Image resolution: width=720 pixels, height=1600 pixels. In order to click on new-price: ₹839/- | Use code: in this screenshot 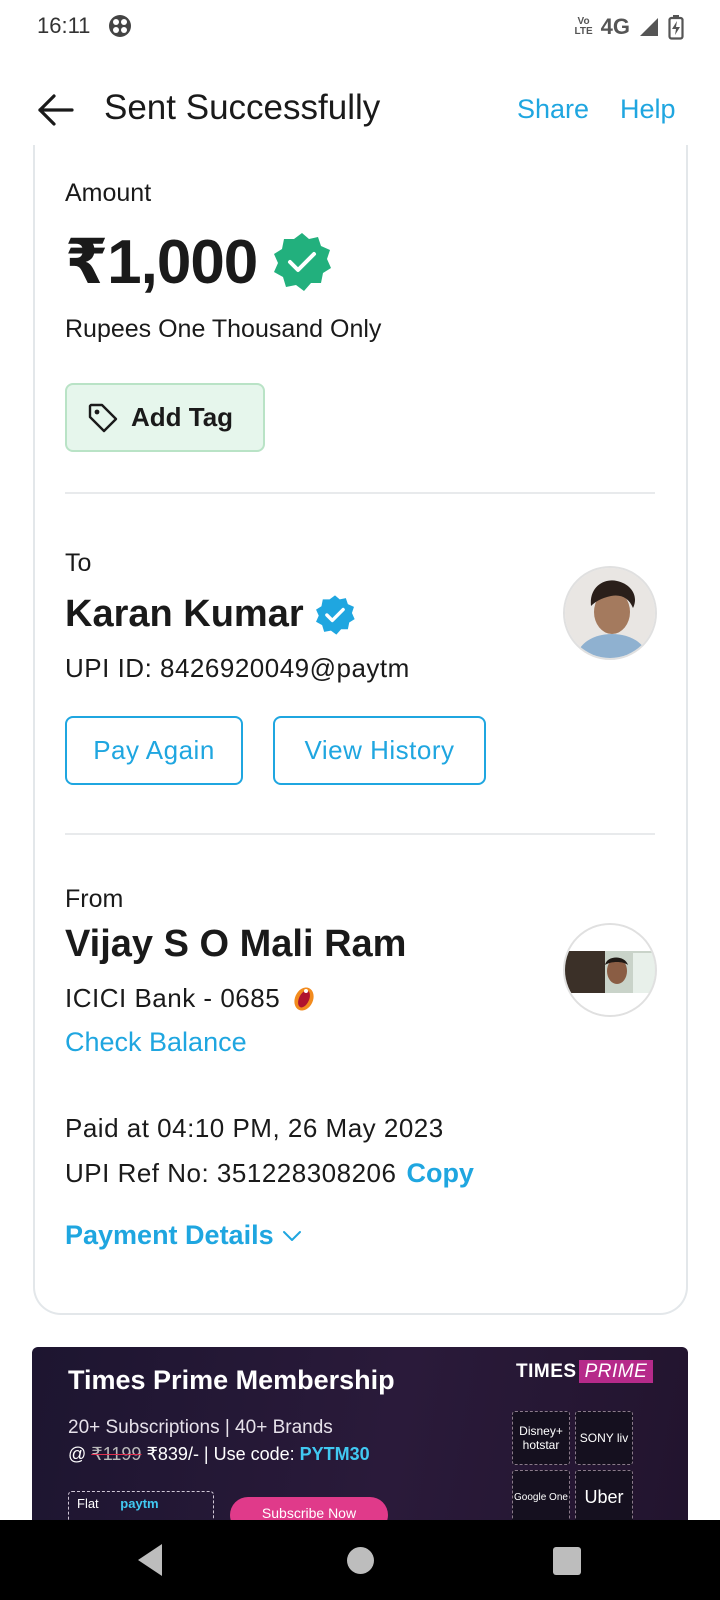, I will do `click(220, 1454)`.